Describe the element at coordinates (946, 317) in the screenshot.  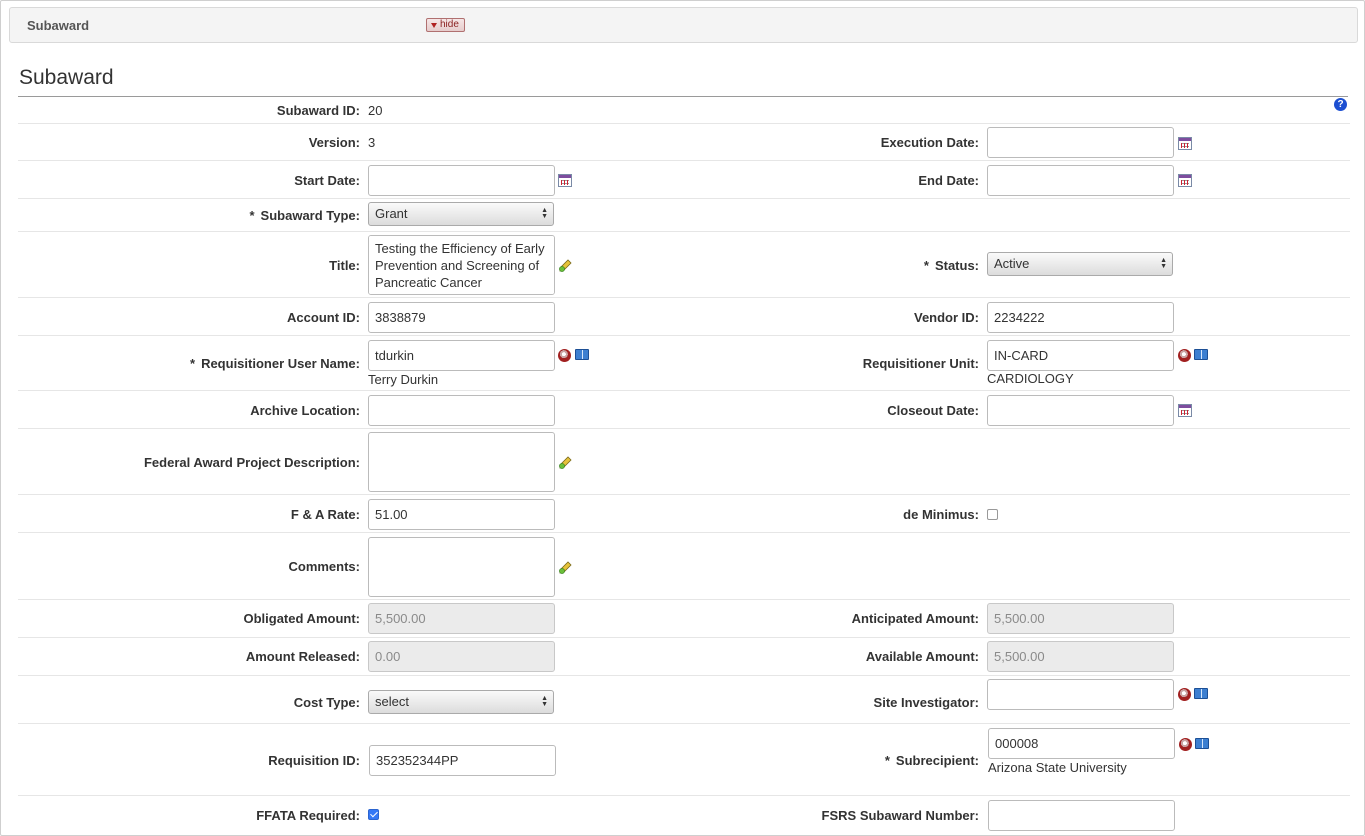
I see `vendor-id-label: Vendor ID:` at that location.